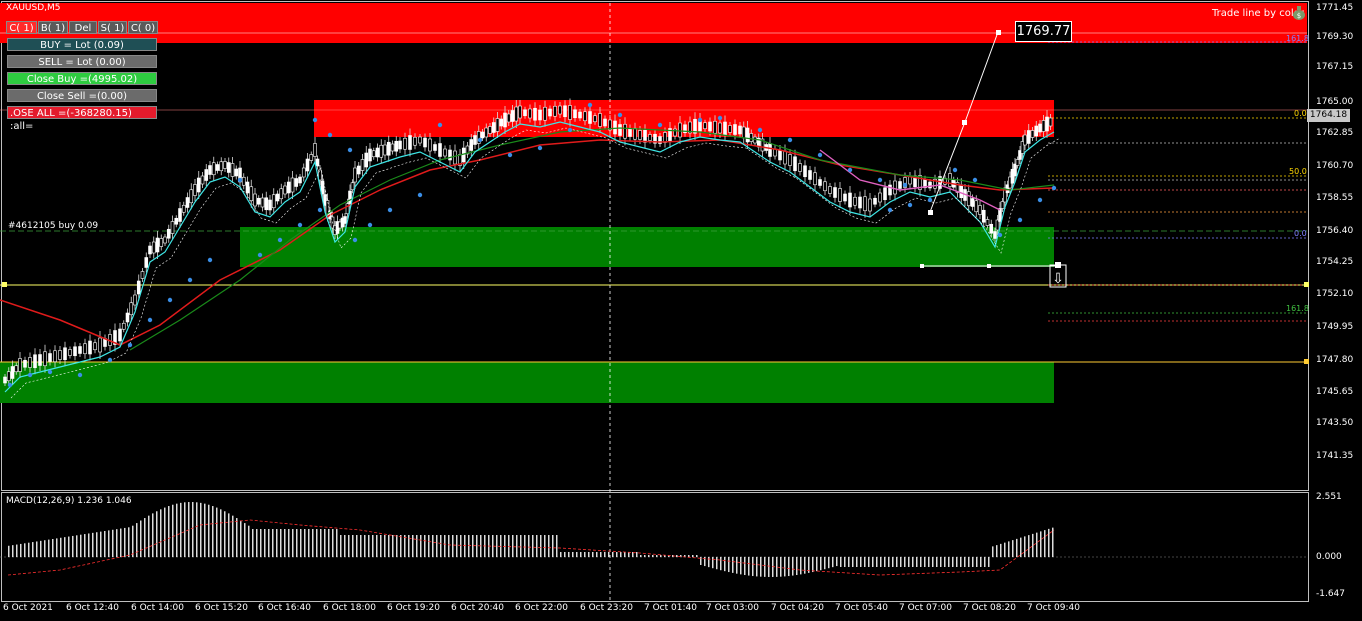 This screenshot has width=1362, height=621. Describe the element at coordinates (930, 212) in the screenshot. I see `trend-handle` at that location.